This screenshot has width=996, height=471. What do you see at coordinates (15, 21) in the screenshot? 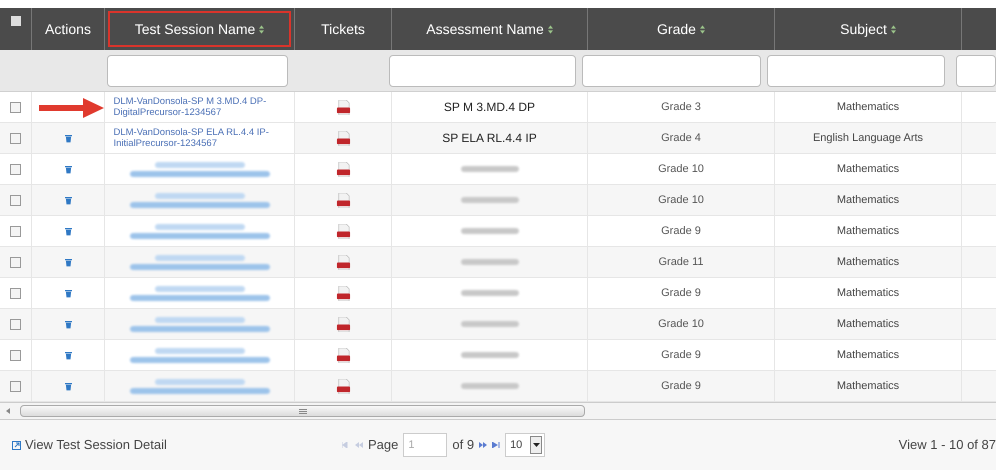
I see `select-all-checkbox` at bounding box center [15, 21].